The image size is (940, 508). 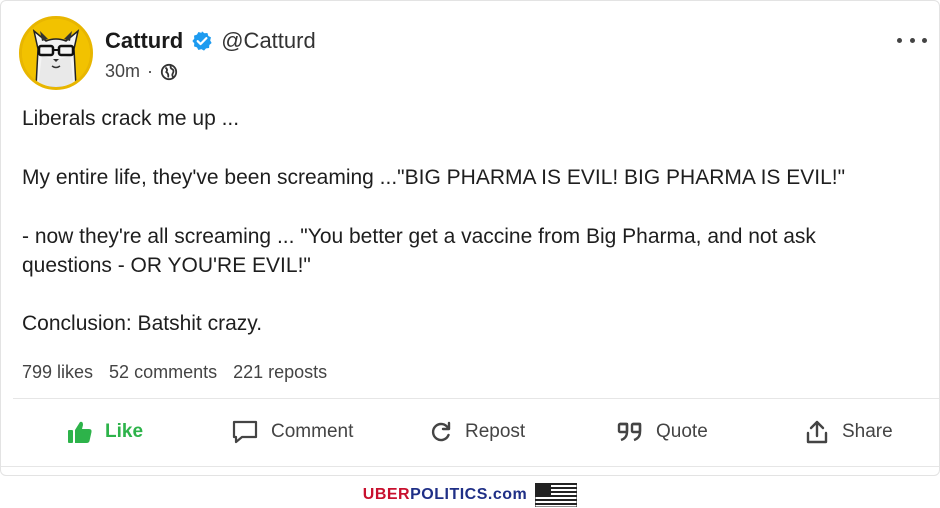 I want to click on post-time: 30m, so click(x=122, y=71).